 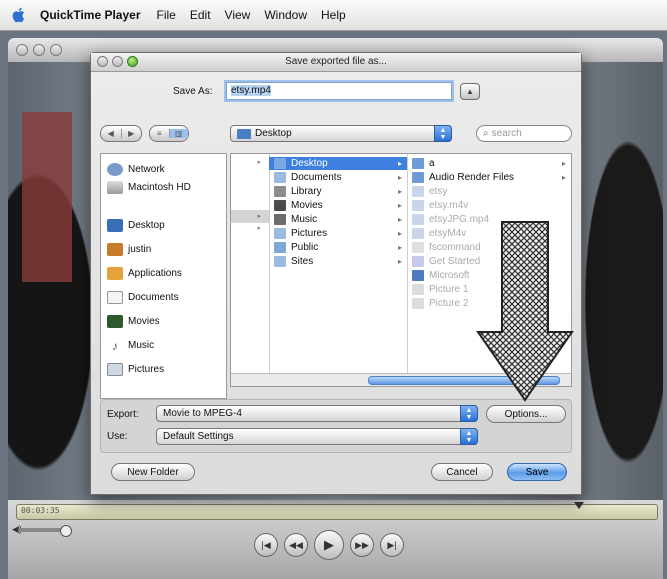 What do you see at coordinates (309, 163) in the screenshot?
I see `list-item-label: Desktop` at bounding box center [309, 163].